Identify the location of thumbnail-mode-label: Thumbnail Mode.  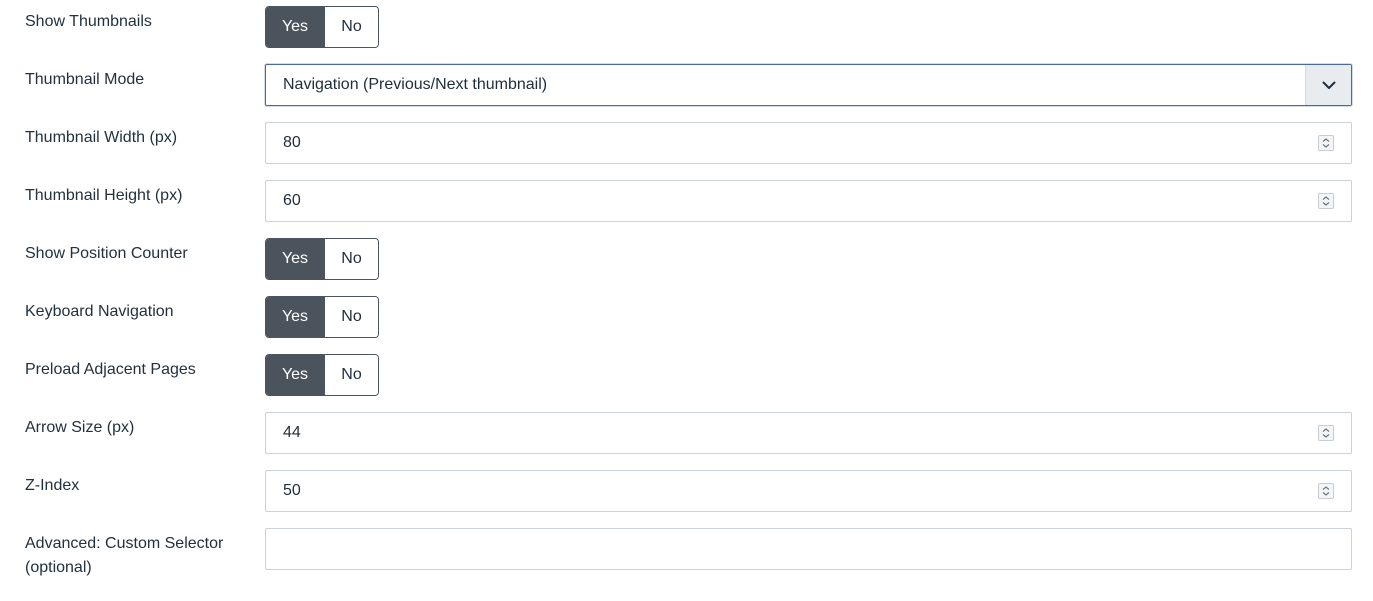
(85, 79).